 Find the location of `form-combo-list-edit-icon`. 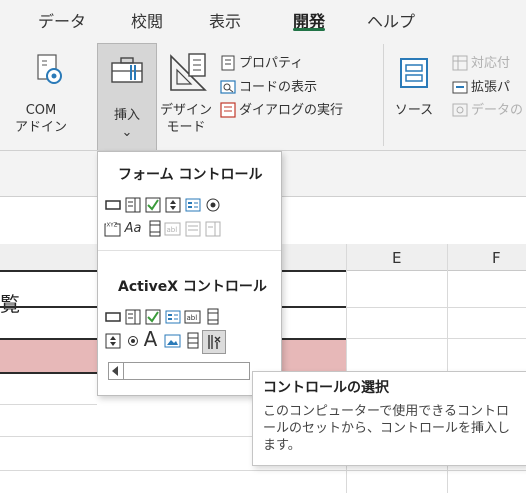

form-combo-list-edit-icon is located at coordinates (192, 228).